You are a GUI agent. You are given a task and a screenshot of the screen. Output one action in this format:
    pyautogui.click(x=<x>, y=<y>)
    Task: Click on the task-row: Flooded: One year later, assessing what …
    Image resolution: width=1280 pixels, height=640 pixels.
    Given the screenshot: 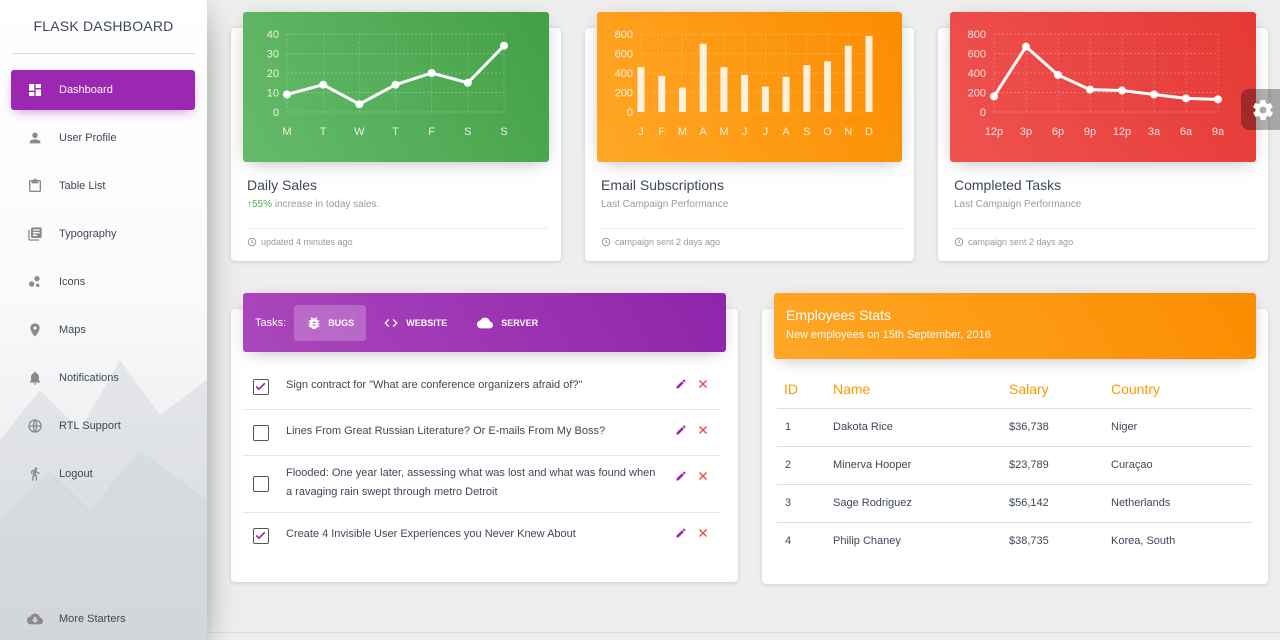 What is the action you would take?
    pyautogui.click(x=482, y=484)
    